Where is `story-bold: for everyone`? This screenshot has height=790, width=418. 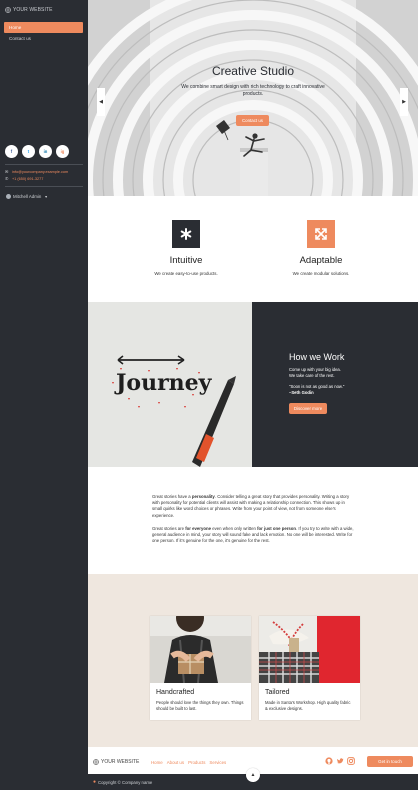 story-bold: for everyone is located at coordinates (198, 528).